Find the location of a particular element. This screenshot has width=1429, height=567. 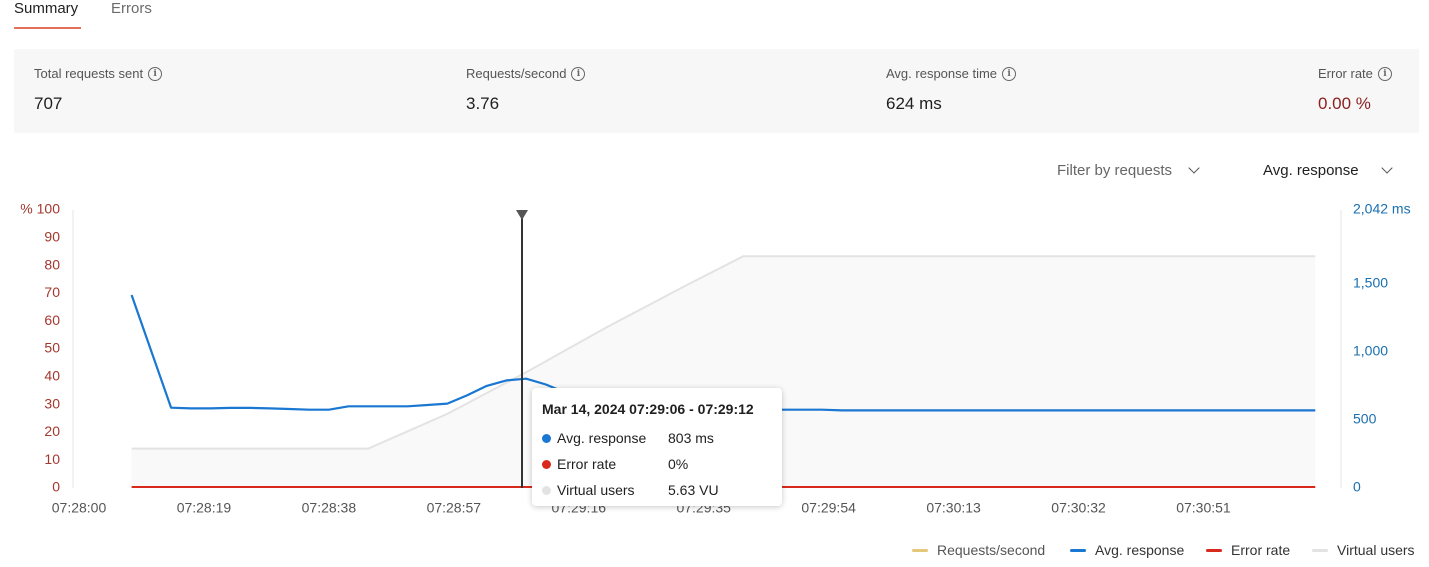

stat-error-rate-label: Error rate is located at coordinates (1345, 73).